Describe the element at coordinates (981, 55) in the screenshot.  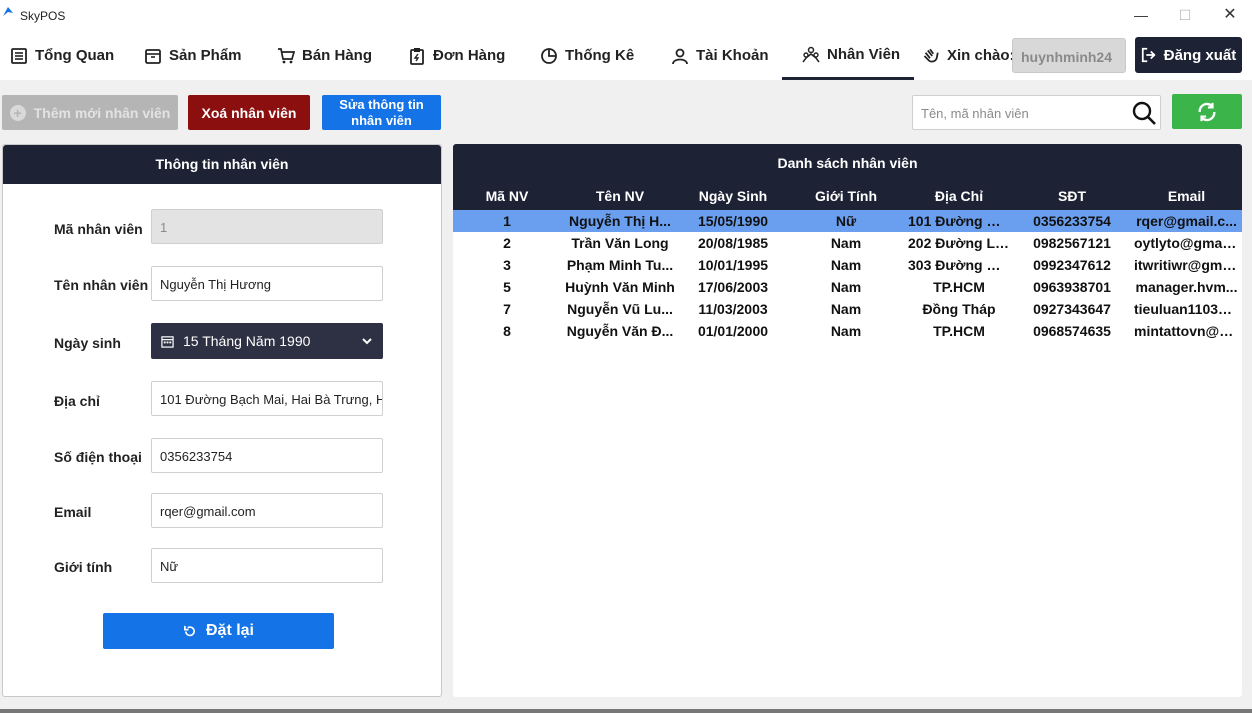
I see `greeting-label: Xin chào:` at that location.